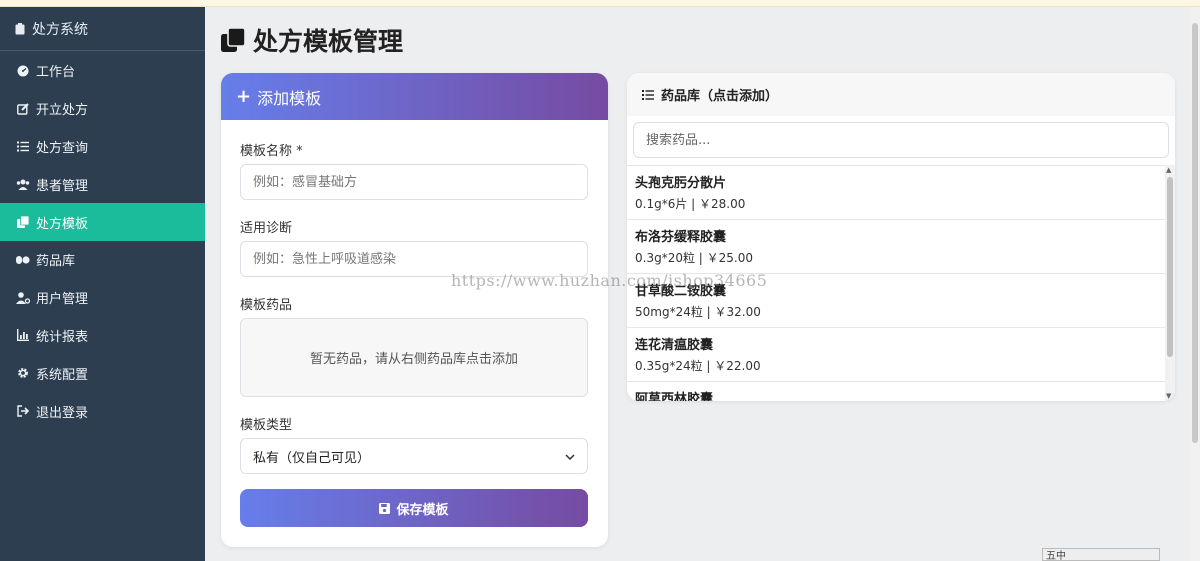  Describe the element at coordinates (414, 96) in the screenshot. I see `add-template-header: + 添加模板` at that location.